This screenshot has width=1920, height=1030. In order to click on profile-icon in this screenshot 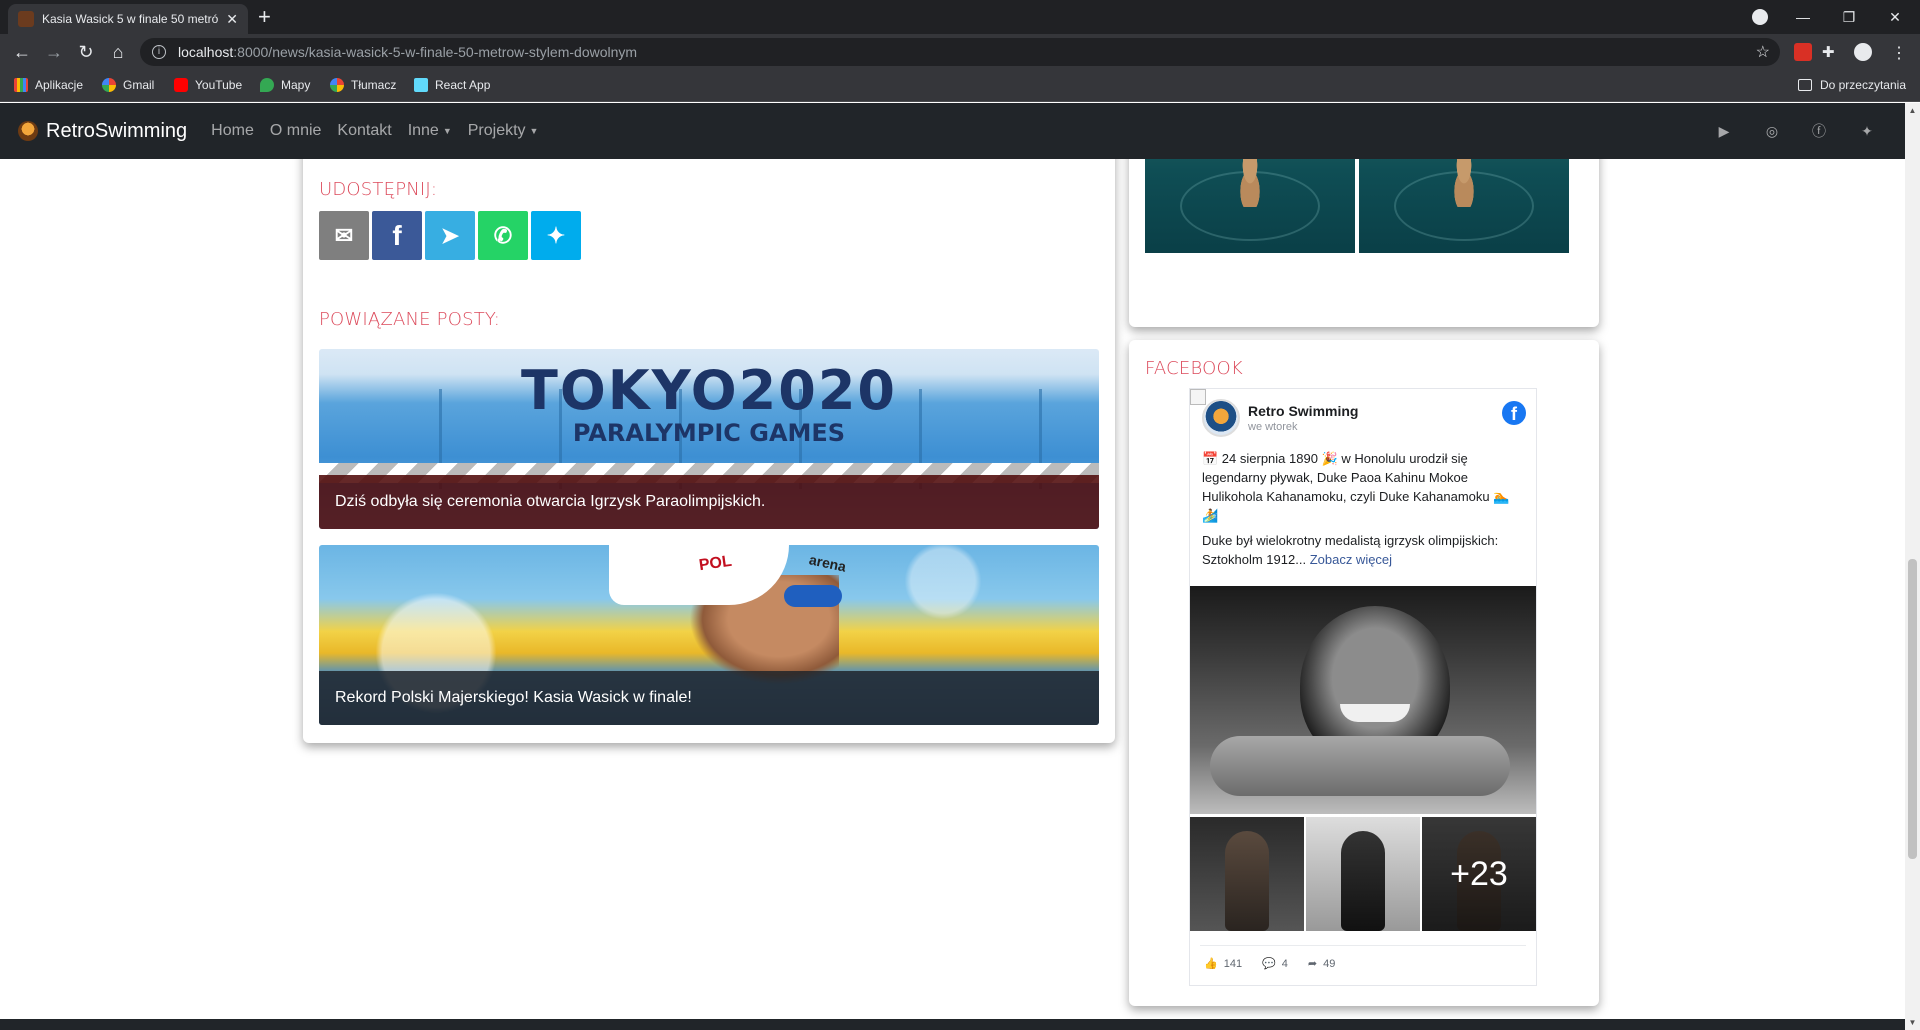, I will do `click(1863, 52)`.